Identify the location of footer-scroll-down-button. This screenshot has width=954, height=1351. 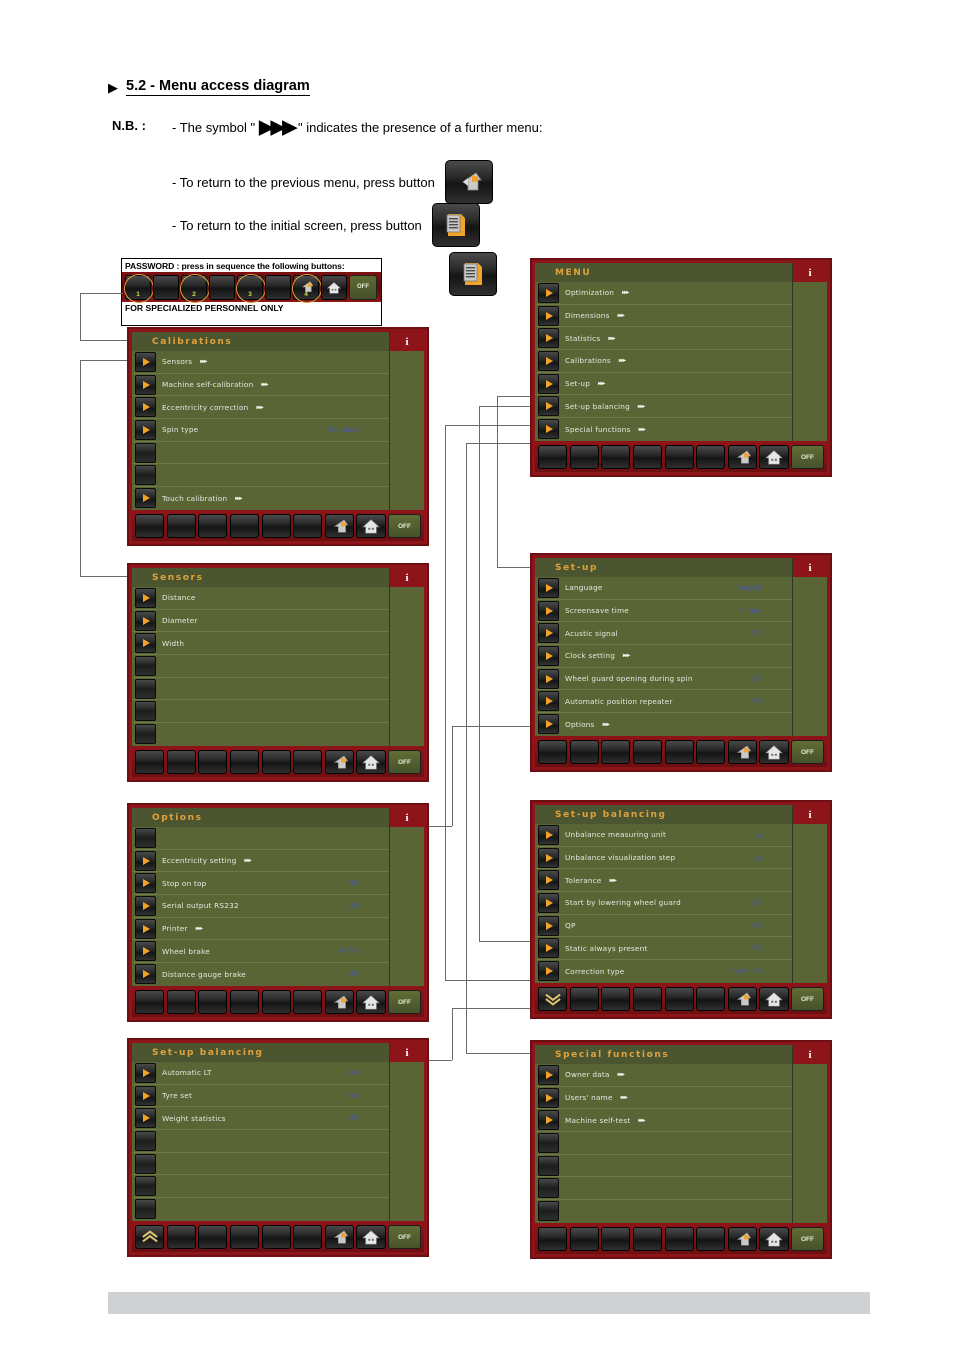
(553, 999).